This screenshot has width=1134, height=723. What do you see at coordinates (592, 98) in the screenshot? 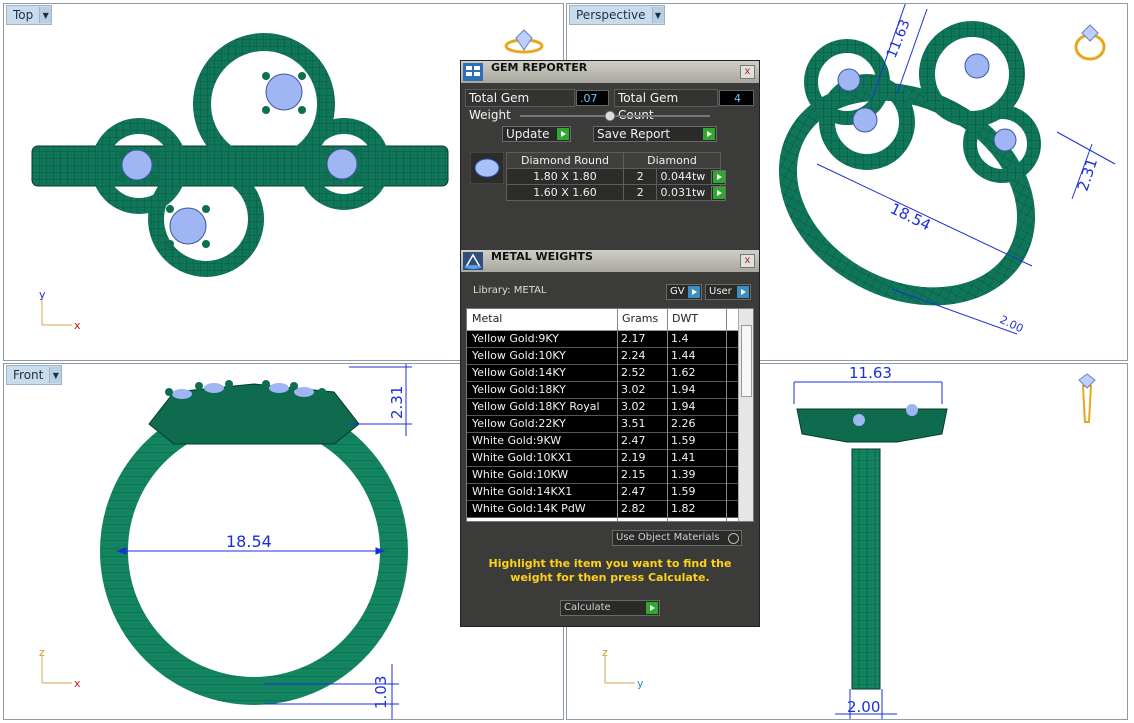
I see `total-gem-weight-value: .07` at bounding box center [592, 98].